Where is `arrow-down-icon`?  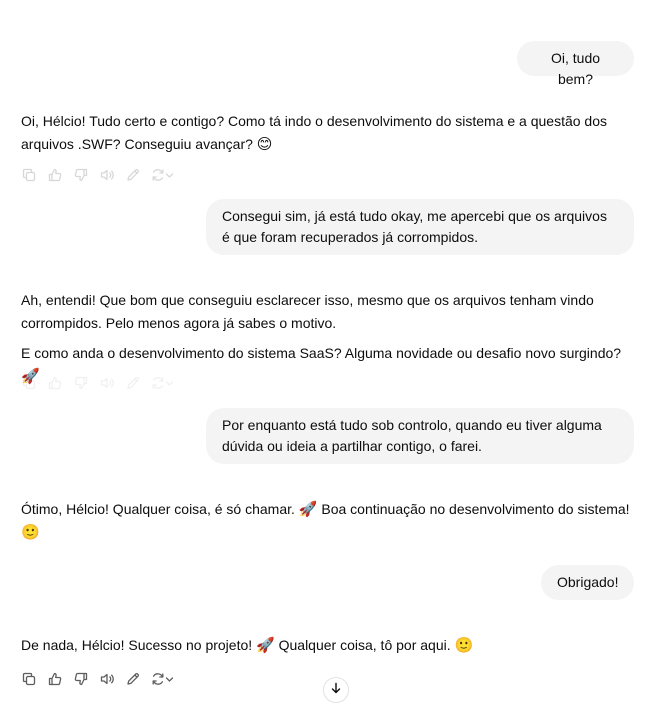
arrow-down-icon is located at coordinates (336, 690).